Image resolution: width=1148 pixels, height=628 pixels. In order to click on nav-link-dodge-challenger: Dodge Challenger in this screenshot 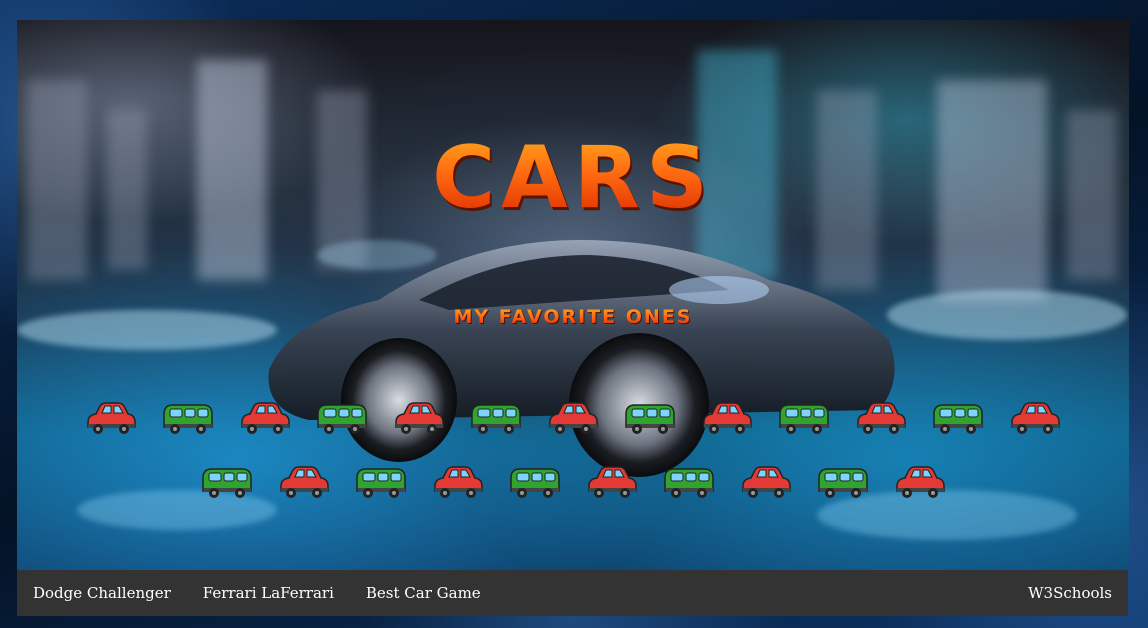, I will do `click(102, 593)`.